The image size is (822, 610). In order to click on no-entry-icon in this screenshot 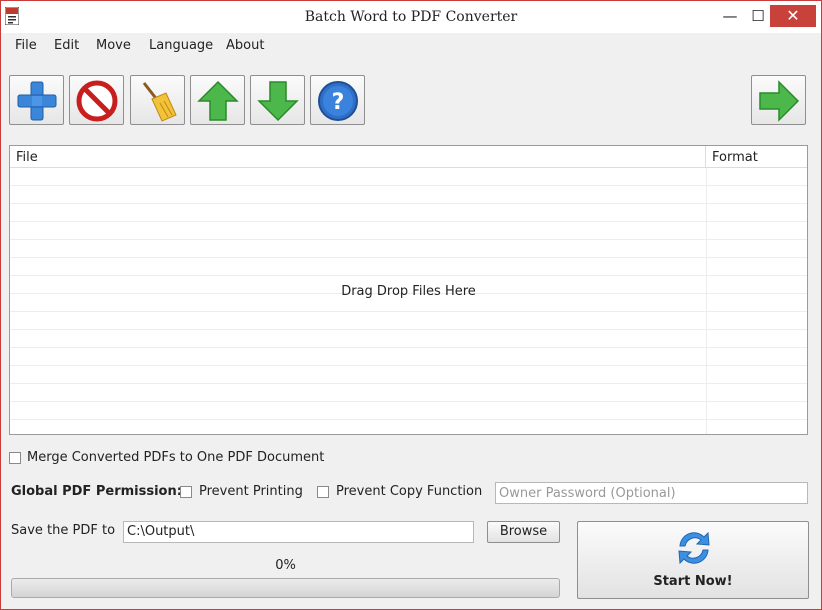, I will do `click(97, 101)`.